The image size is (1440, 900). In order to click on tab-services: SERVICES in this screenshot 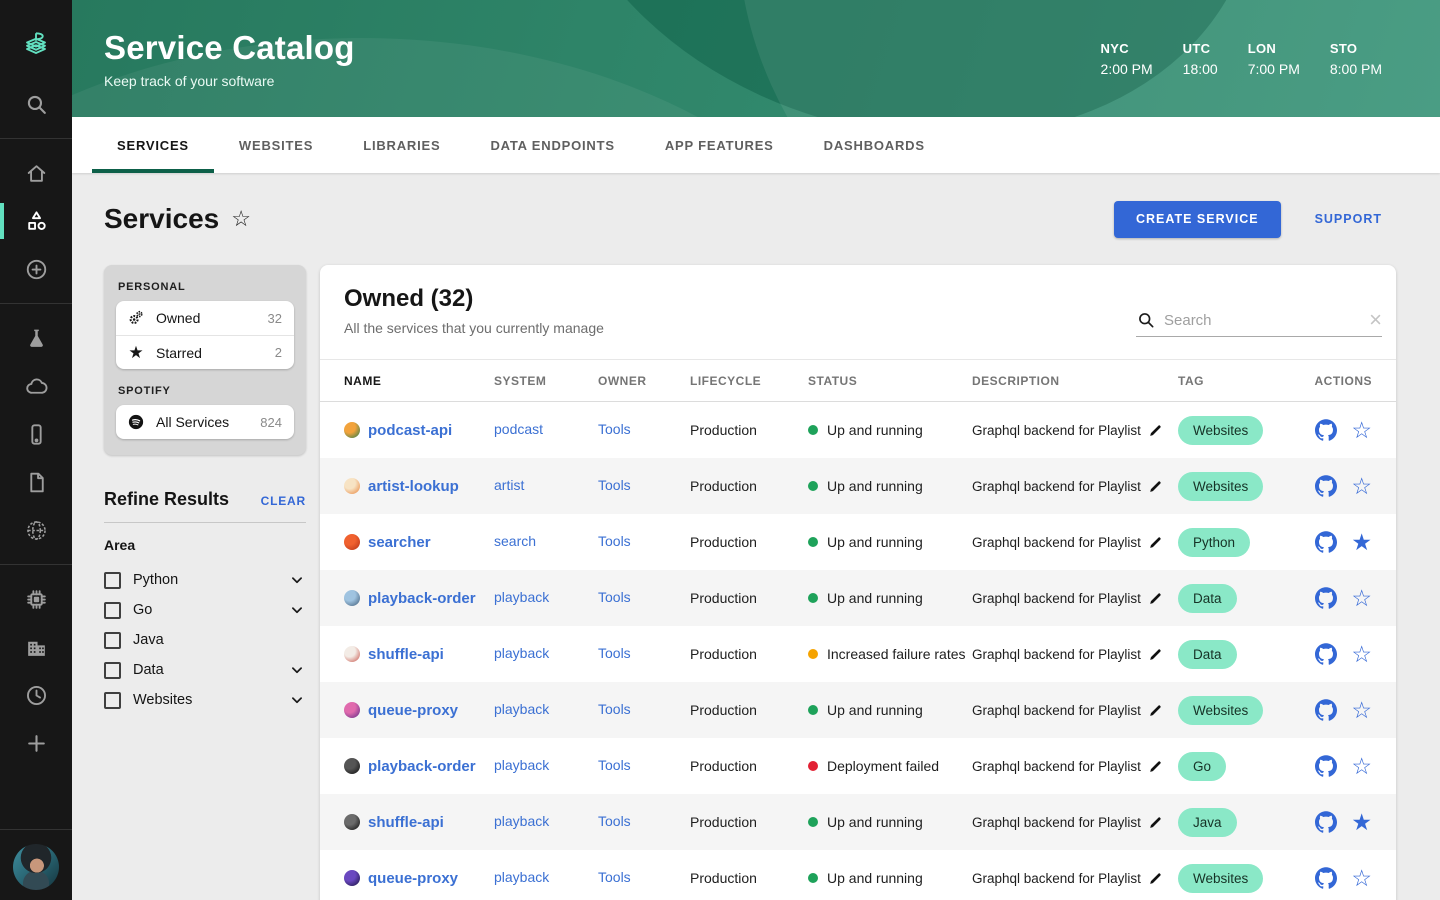, I will do `click(153, 145)`.